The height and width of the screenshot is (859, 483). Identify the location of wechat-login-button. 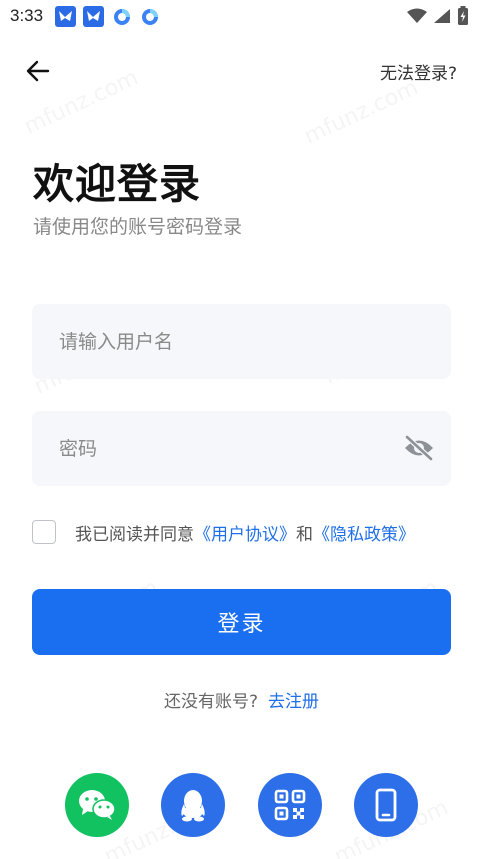
(97, 805).